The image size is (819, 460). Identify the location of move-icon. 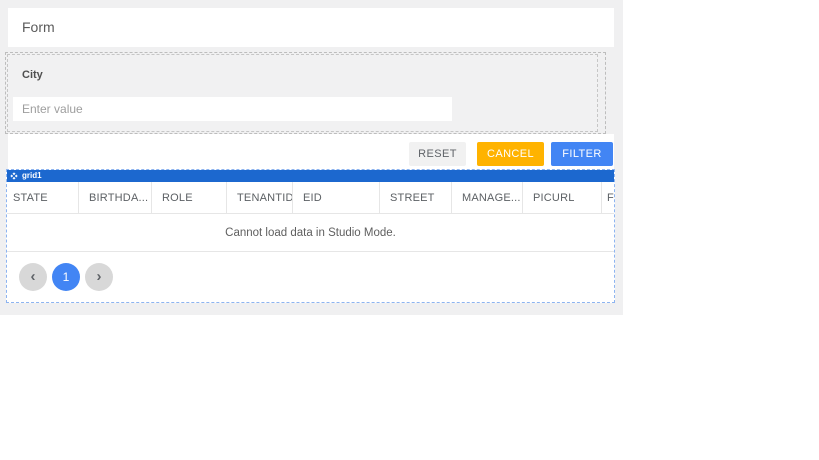
(14, 176).